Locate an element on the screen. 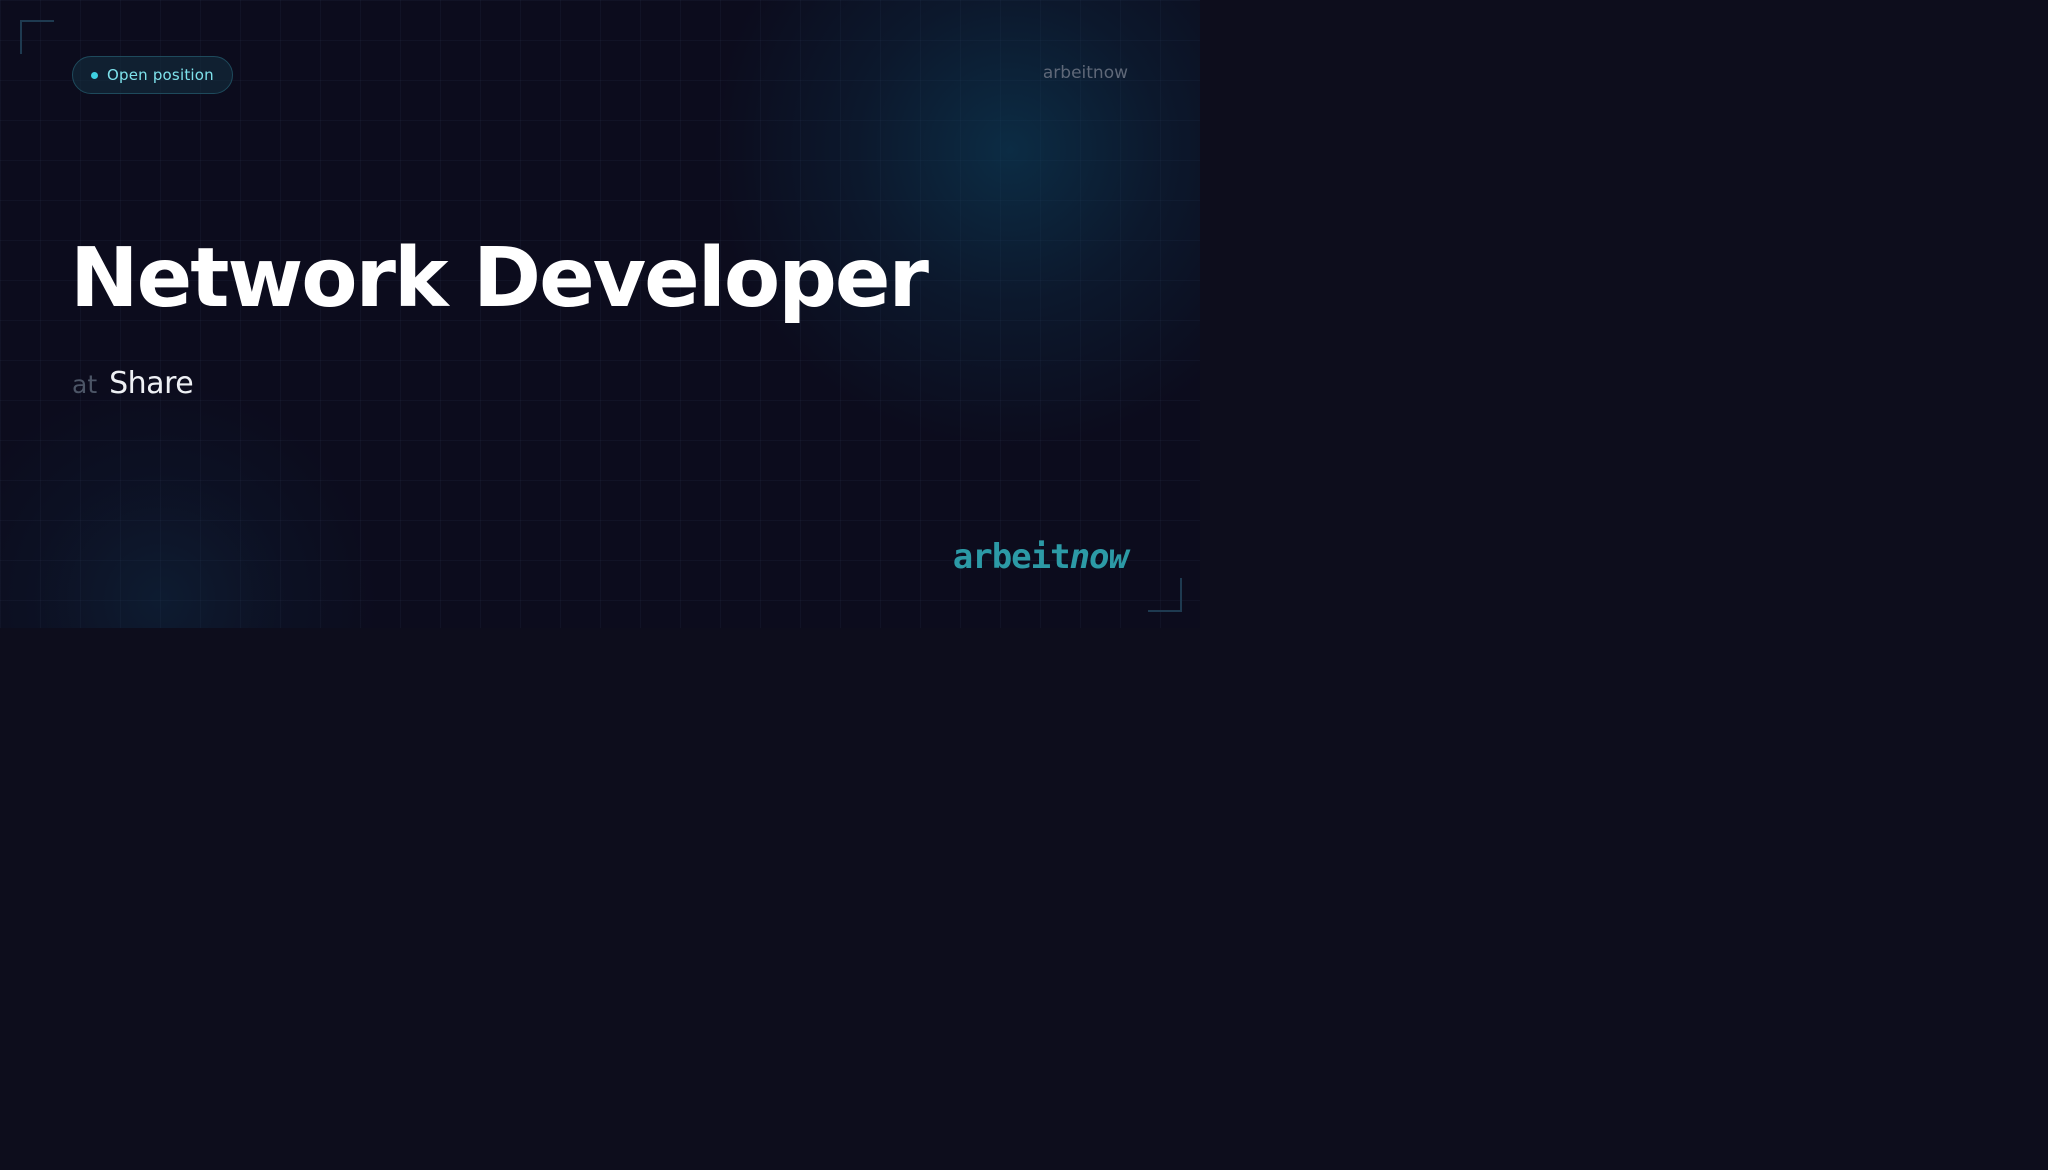  company-name: Share is located at coordinates (151, 383).